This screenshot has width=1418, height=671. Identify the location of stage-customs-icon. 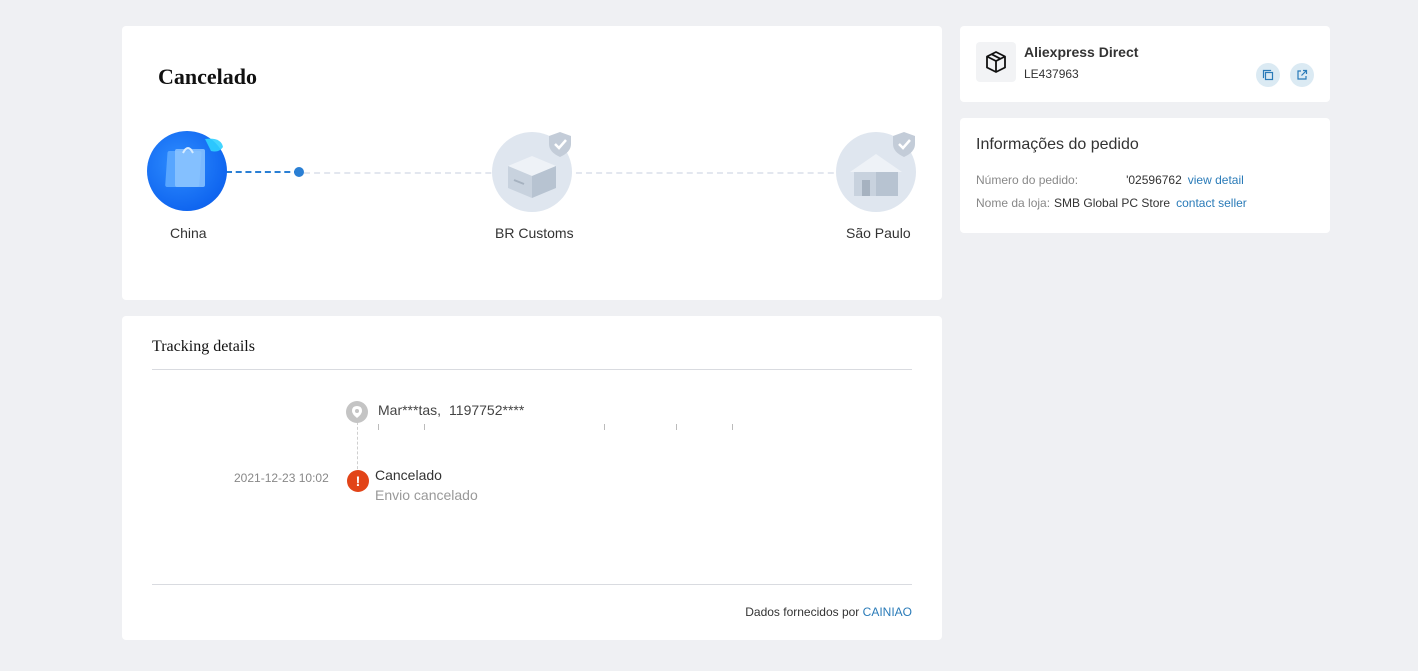
(532, 172).